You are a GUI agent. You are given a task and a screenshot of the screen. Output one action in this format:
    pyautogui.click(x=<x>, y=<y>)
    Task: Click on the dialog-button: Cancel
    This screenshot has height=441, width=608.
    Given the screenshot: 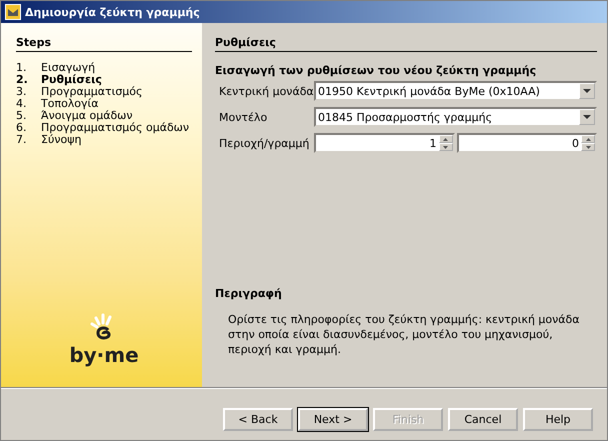 What is the action you would take?
    pyautogui.click(x=483, y=419)
    